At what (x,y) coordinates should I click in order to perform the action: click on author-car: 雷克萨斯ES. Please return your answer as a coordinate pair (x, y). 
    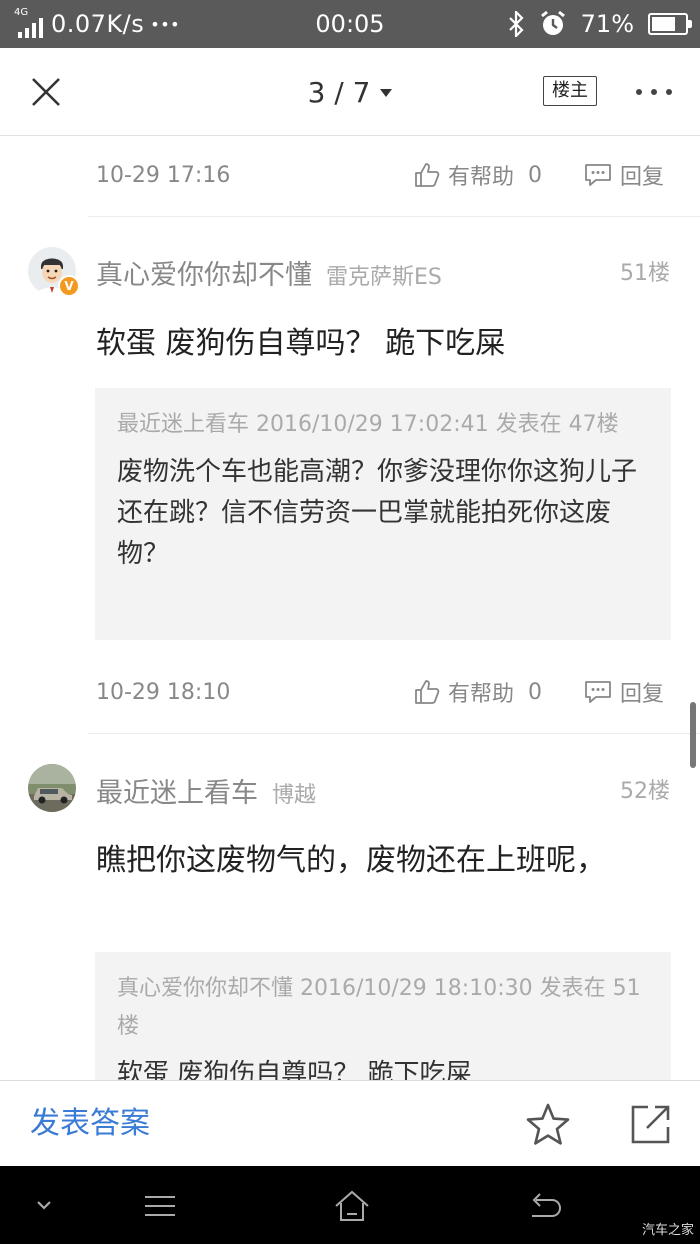
    Looking at the image, I should click on (384, 277).